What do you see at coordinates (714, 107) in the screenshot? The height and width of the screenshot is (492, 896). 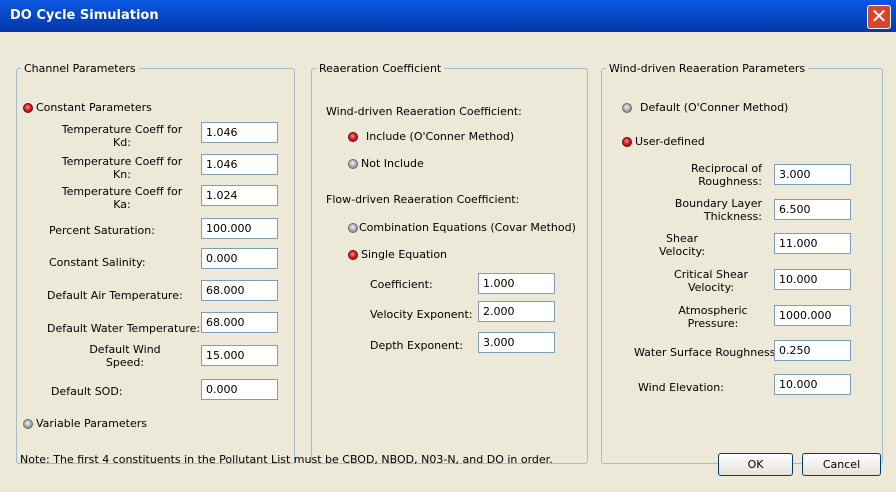 I see `default-oconner-label: Default (O'Conner Method)` at bounding box center [714, 107].